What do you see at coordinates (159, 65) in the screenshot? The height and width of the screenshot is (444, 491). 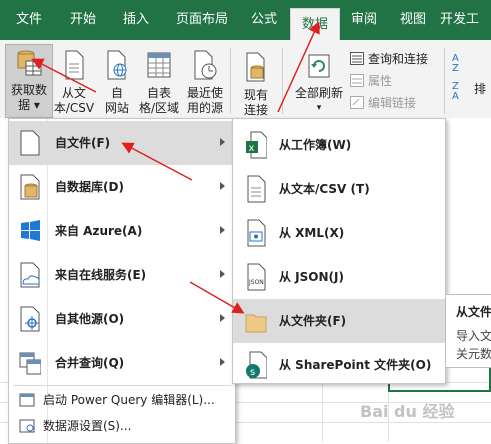 I see `table-grid-icon` at bounding box center [159, 65].